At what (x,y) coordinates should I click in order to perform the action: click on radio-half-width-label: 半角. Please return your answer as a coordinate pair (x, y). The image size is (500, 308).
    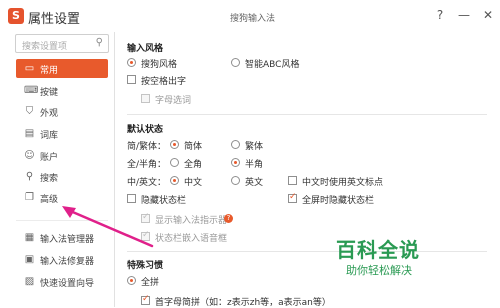
    Looking at the image, I should click on (254, 165).